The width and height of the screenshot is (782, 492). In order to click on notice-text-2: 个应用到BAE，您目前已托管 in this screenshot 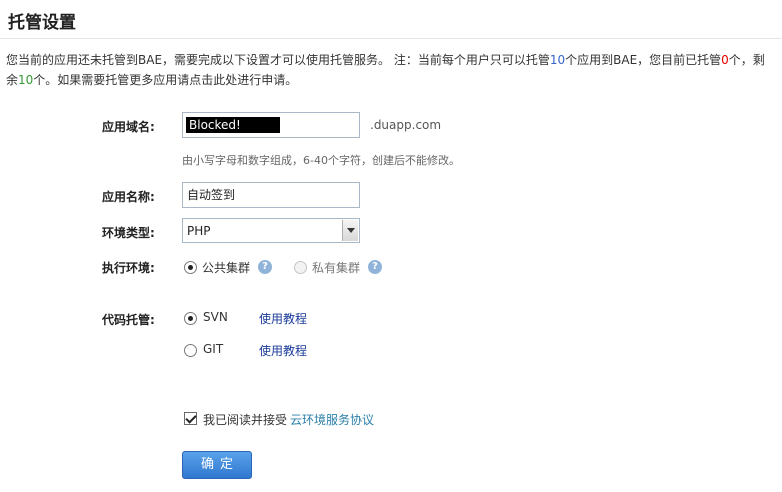, I will do `click(643, 60)`.